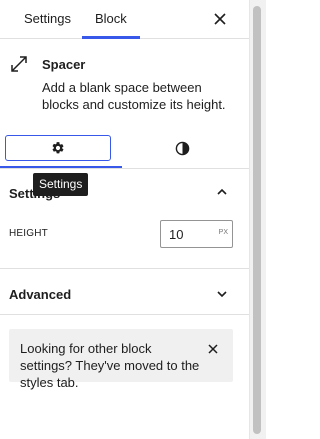 This screenshot has height=439, width=320. I want to click on height-unit-label: PX, so click(223, 232).